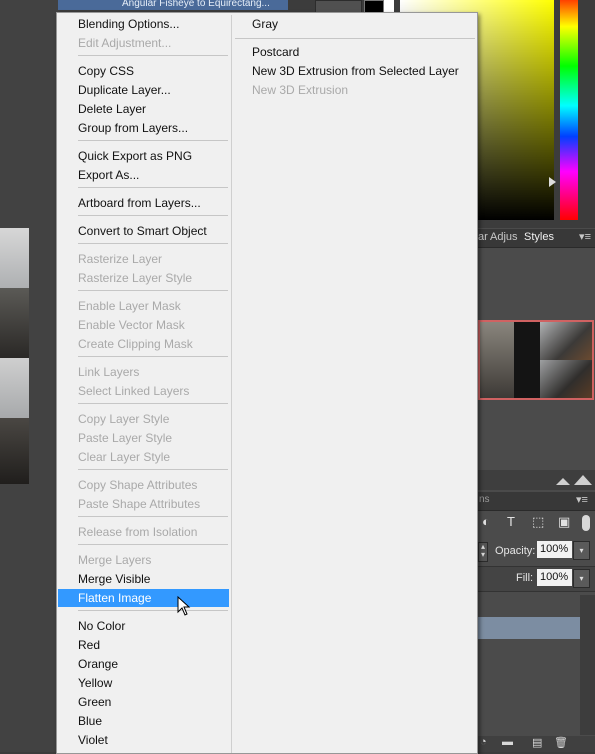 The image size is (595, 754). I want to click on layer-filter-toolbar: ◐ T ⬚ ▣, so click(536, 523).